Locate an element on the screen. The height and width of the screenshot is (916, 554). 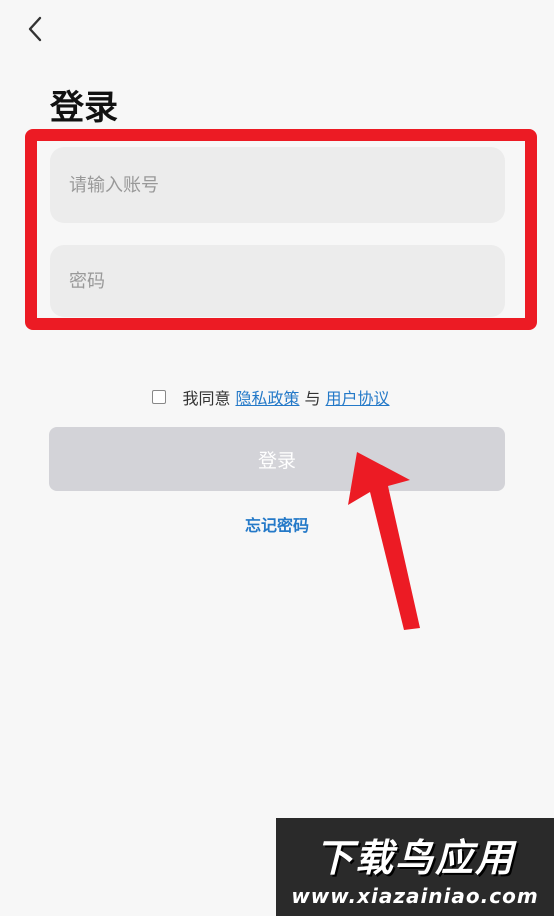
agreement-connector: 与 is located at coordinates (312, 398).